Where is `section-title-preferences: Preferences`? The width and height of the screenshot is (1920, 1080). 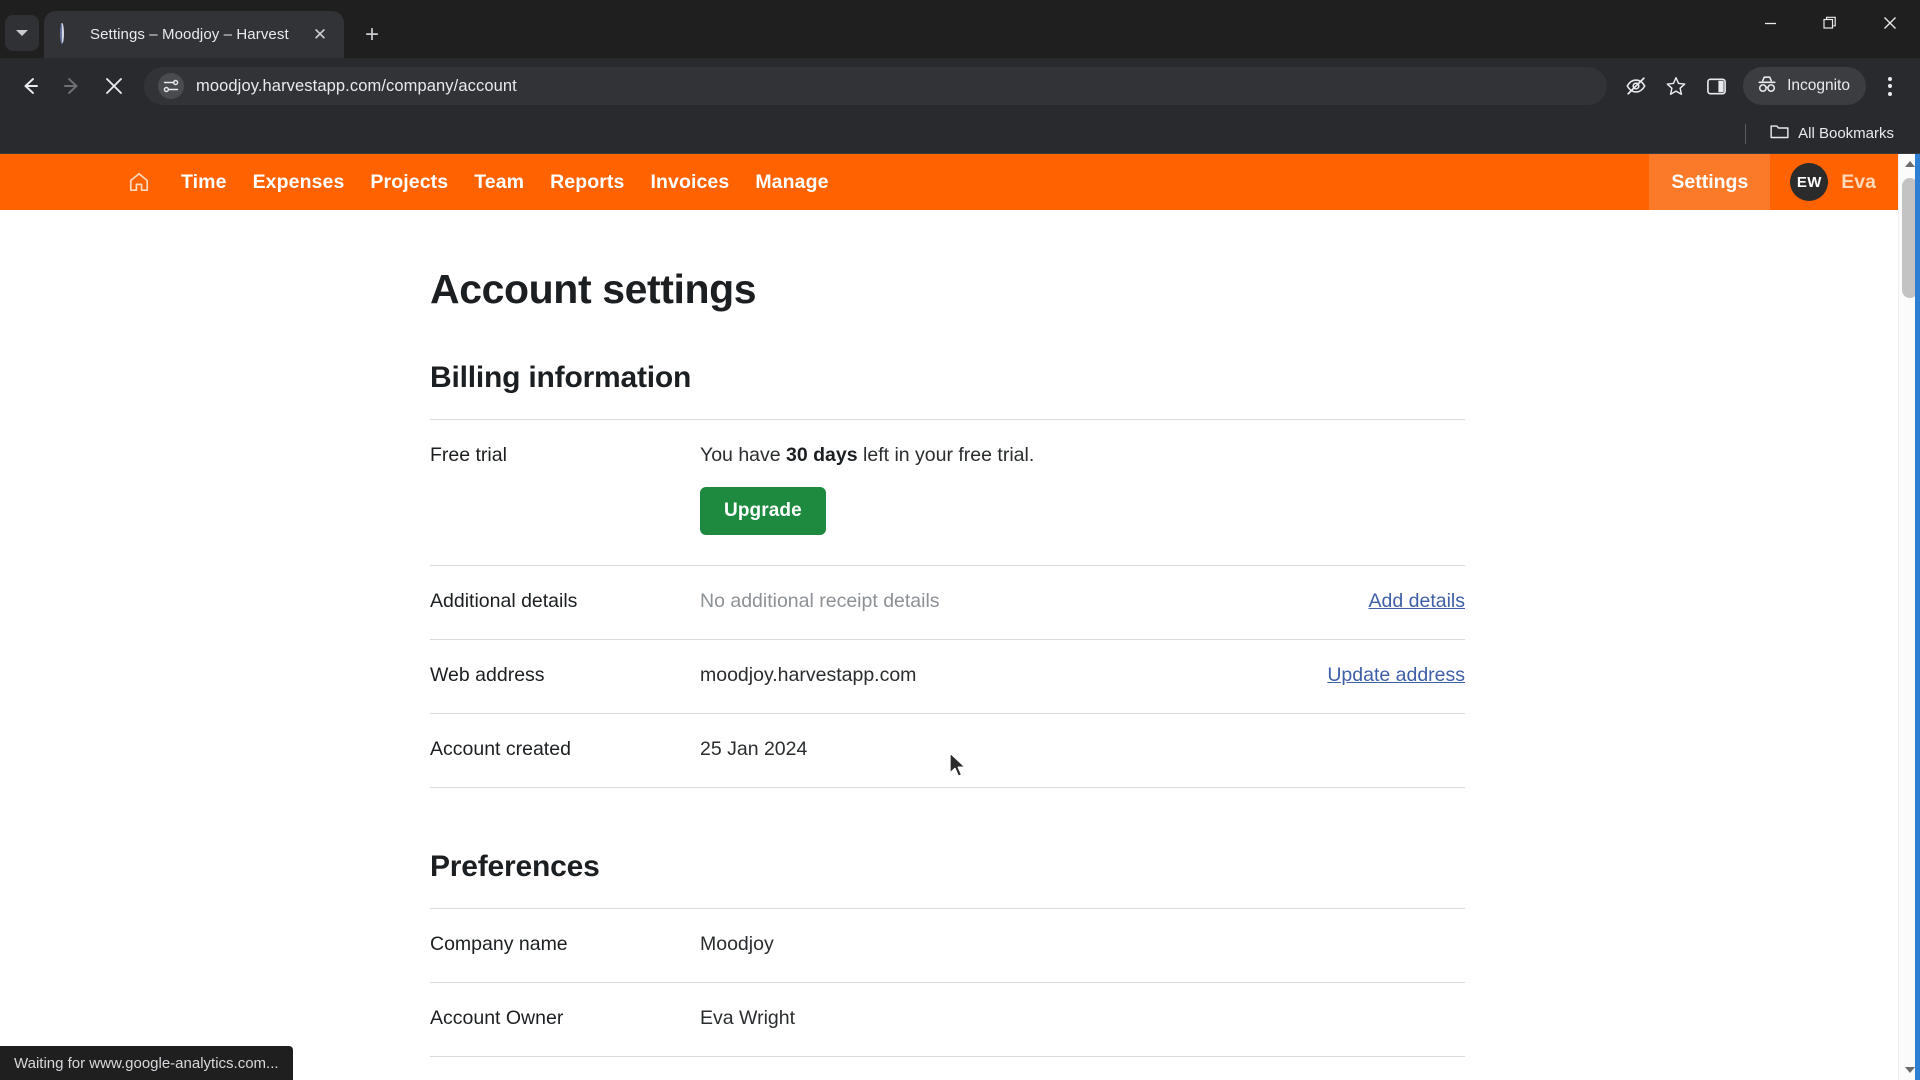
section-title-preferences: Preferences is located at coordinates (515, 866).